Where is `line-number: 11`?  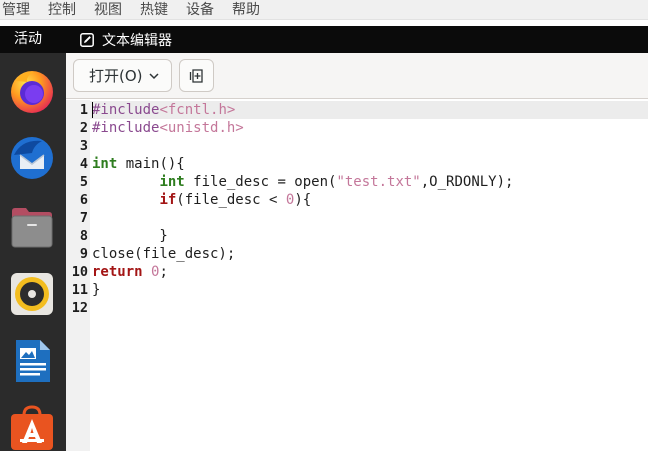 line-number: 11 is located at coordinates (79, 290).